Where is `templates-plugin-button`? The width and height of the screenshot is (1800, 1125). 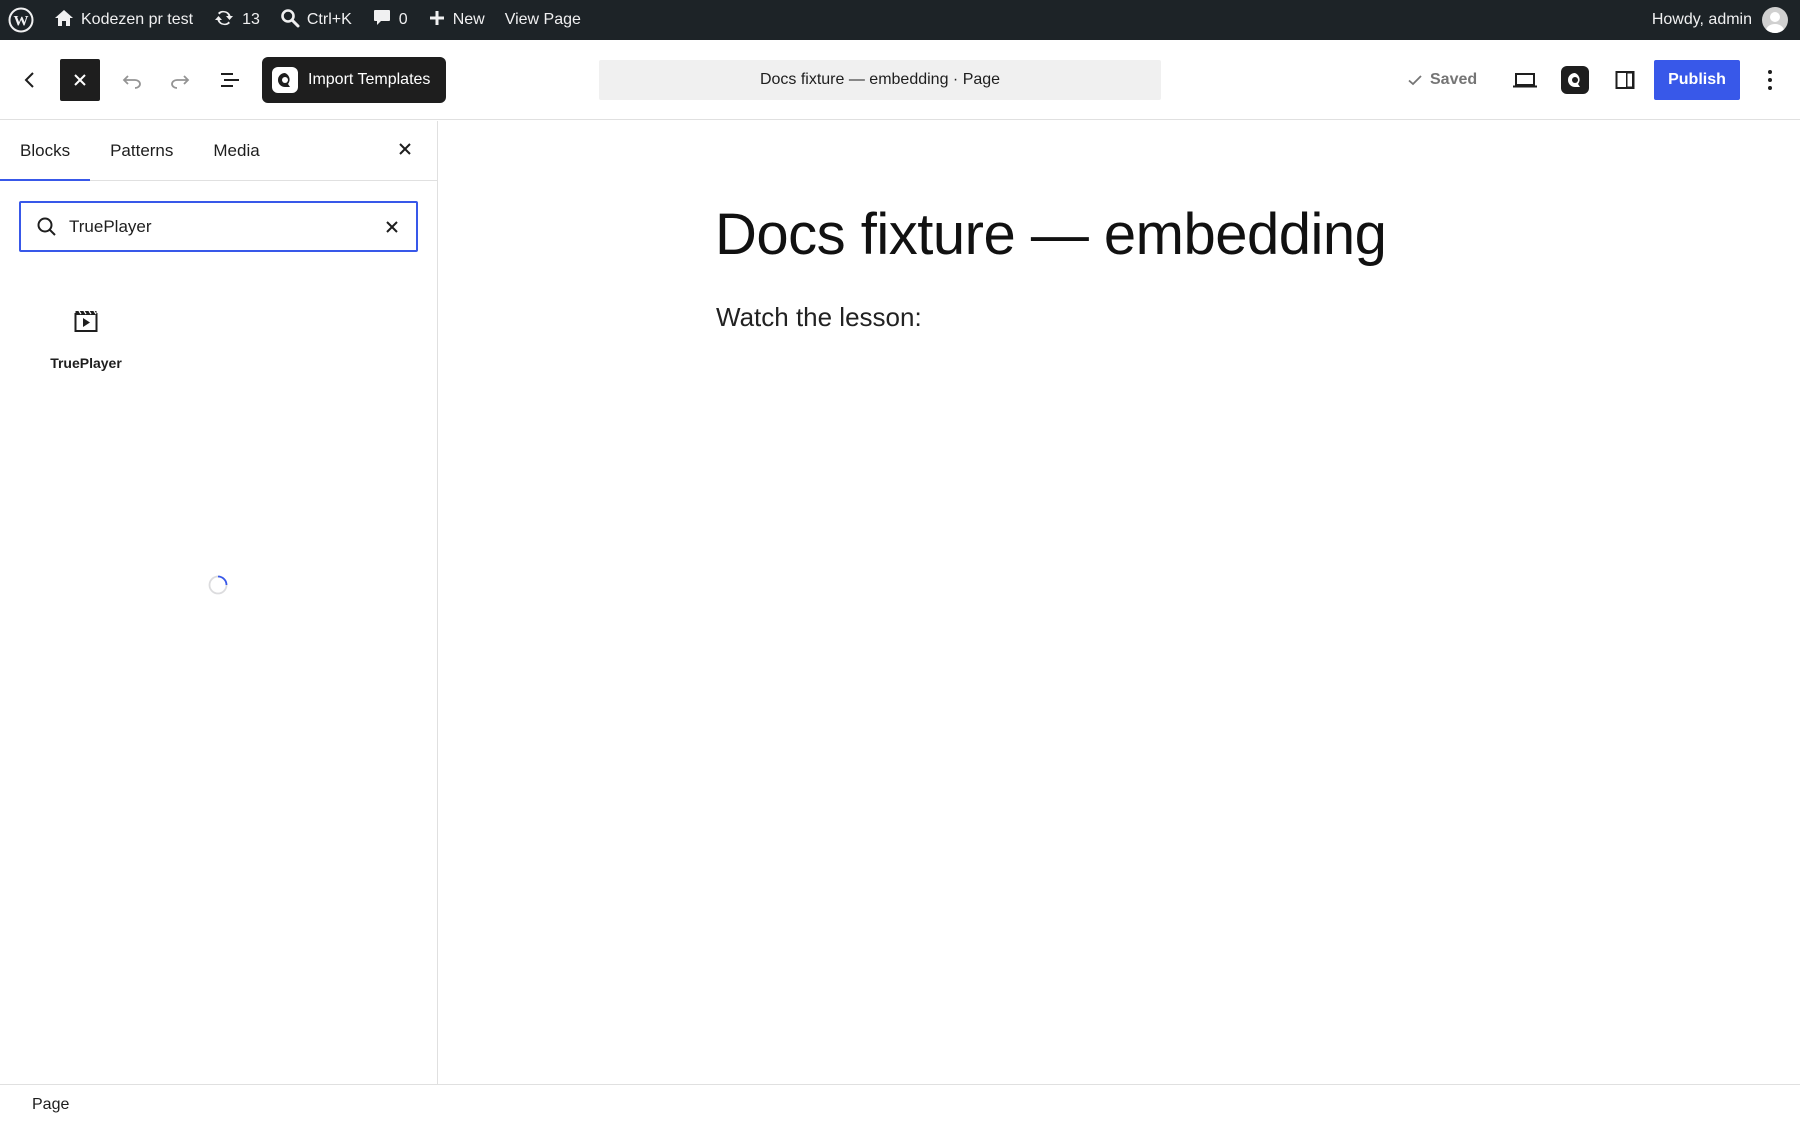 templates-plugin-button is located at coordinates (1575, 80).